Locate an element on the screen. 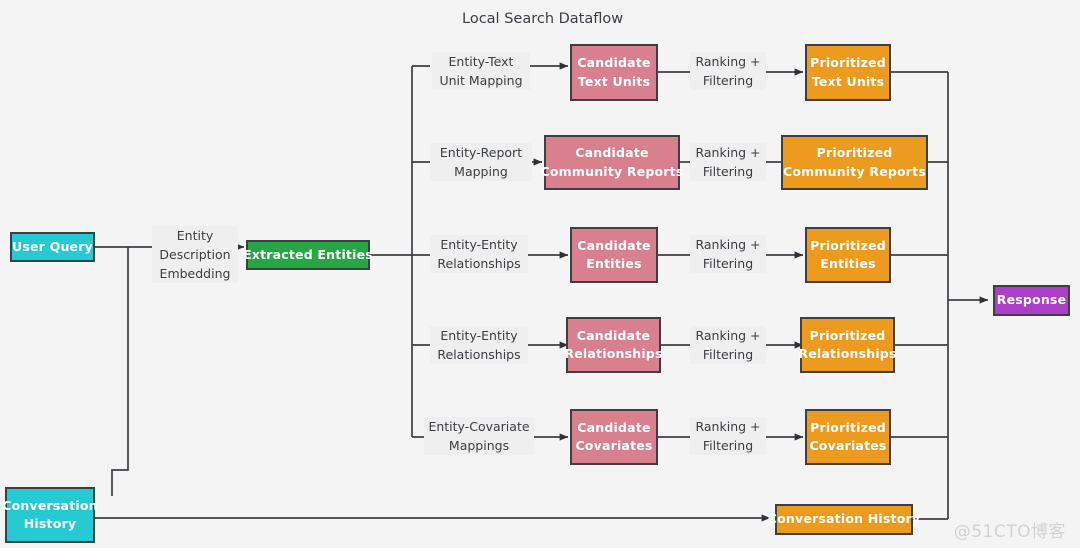  node-candidate-entities-line2: Entities is located at coordinates (614, 263).